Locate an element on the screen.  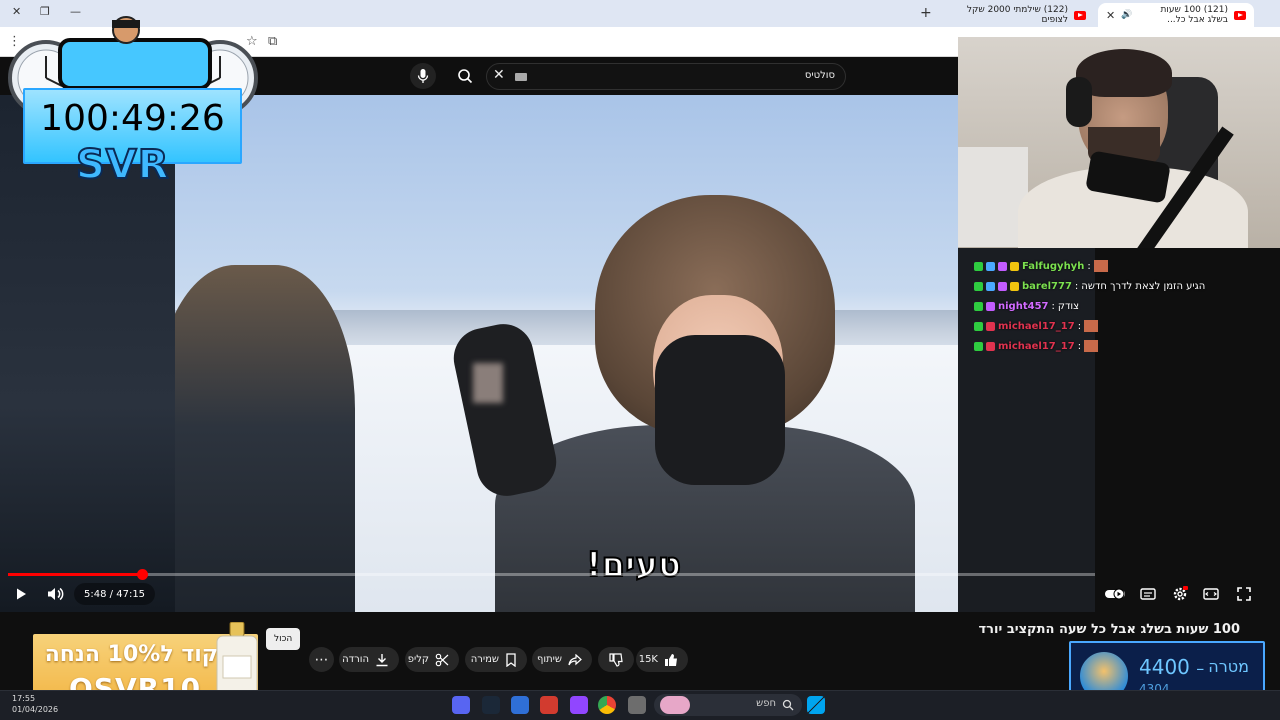
discord-icon is located at coordinates (461, 705).